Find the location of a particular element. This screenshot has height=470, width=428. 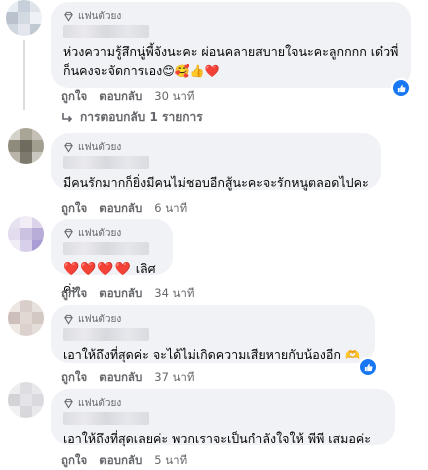

view-replies-link: การตอบกลับ 1 รายการ is located at coordinates (131, 117).